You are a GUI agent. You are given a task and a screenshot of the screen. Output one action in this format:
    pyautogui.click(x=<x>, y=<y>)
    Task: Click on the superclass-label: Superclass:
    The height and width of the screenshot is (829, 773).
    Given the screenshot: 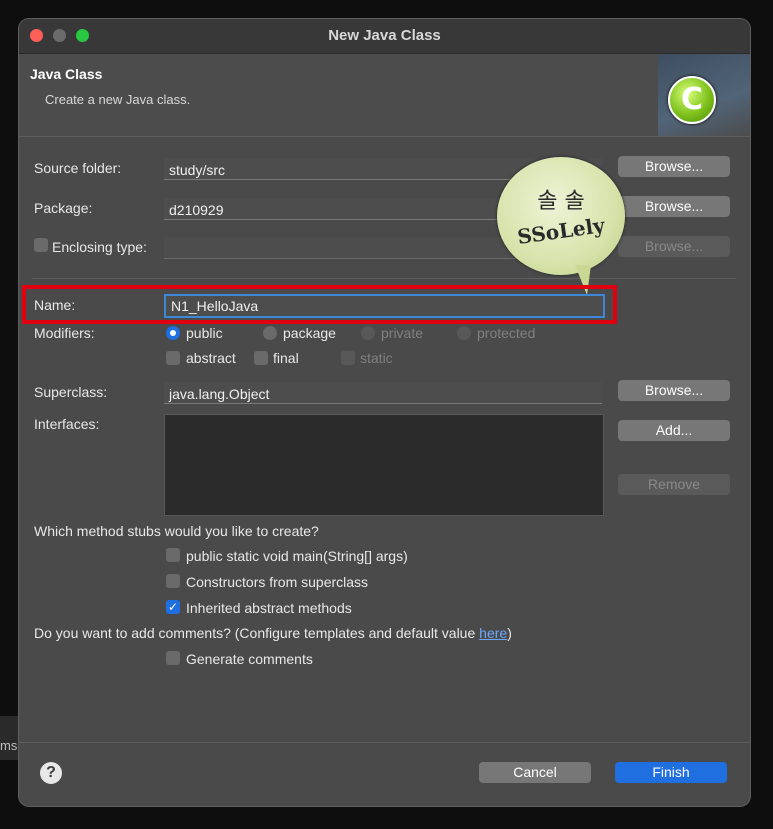 What is the action you would take?
    pyautogui.click(x=71, y=392)
    